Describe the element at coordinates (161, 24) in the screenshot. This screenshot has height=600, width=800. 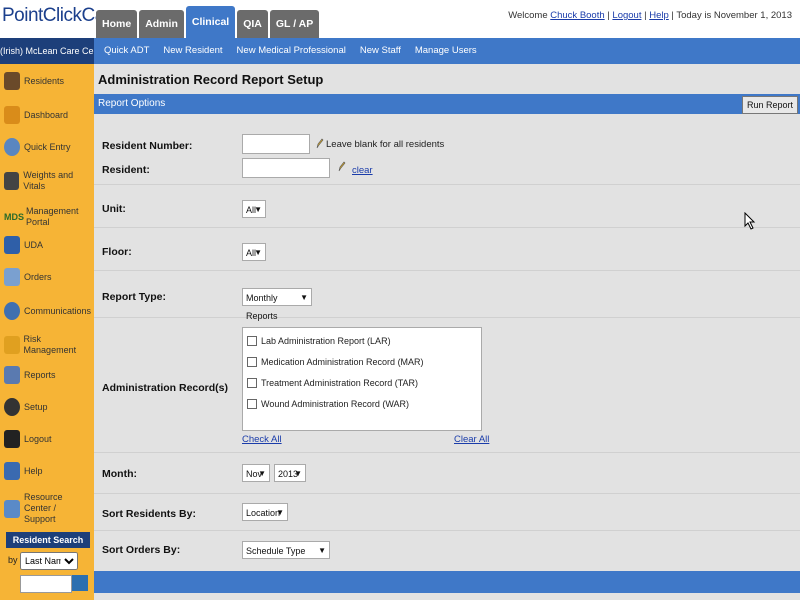
I see `tab-admin: Admin` at that location.